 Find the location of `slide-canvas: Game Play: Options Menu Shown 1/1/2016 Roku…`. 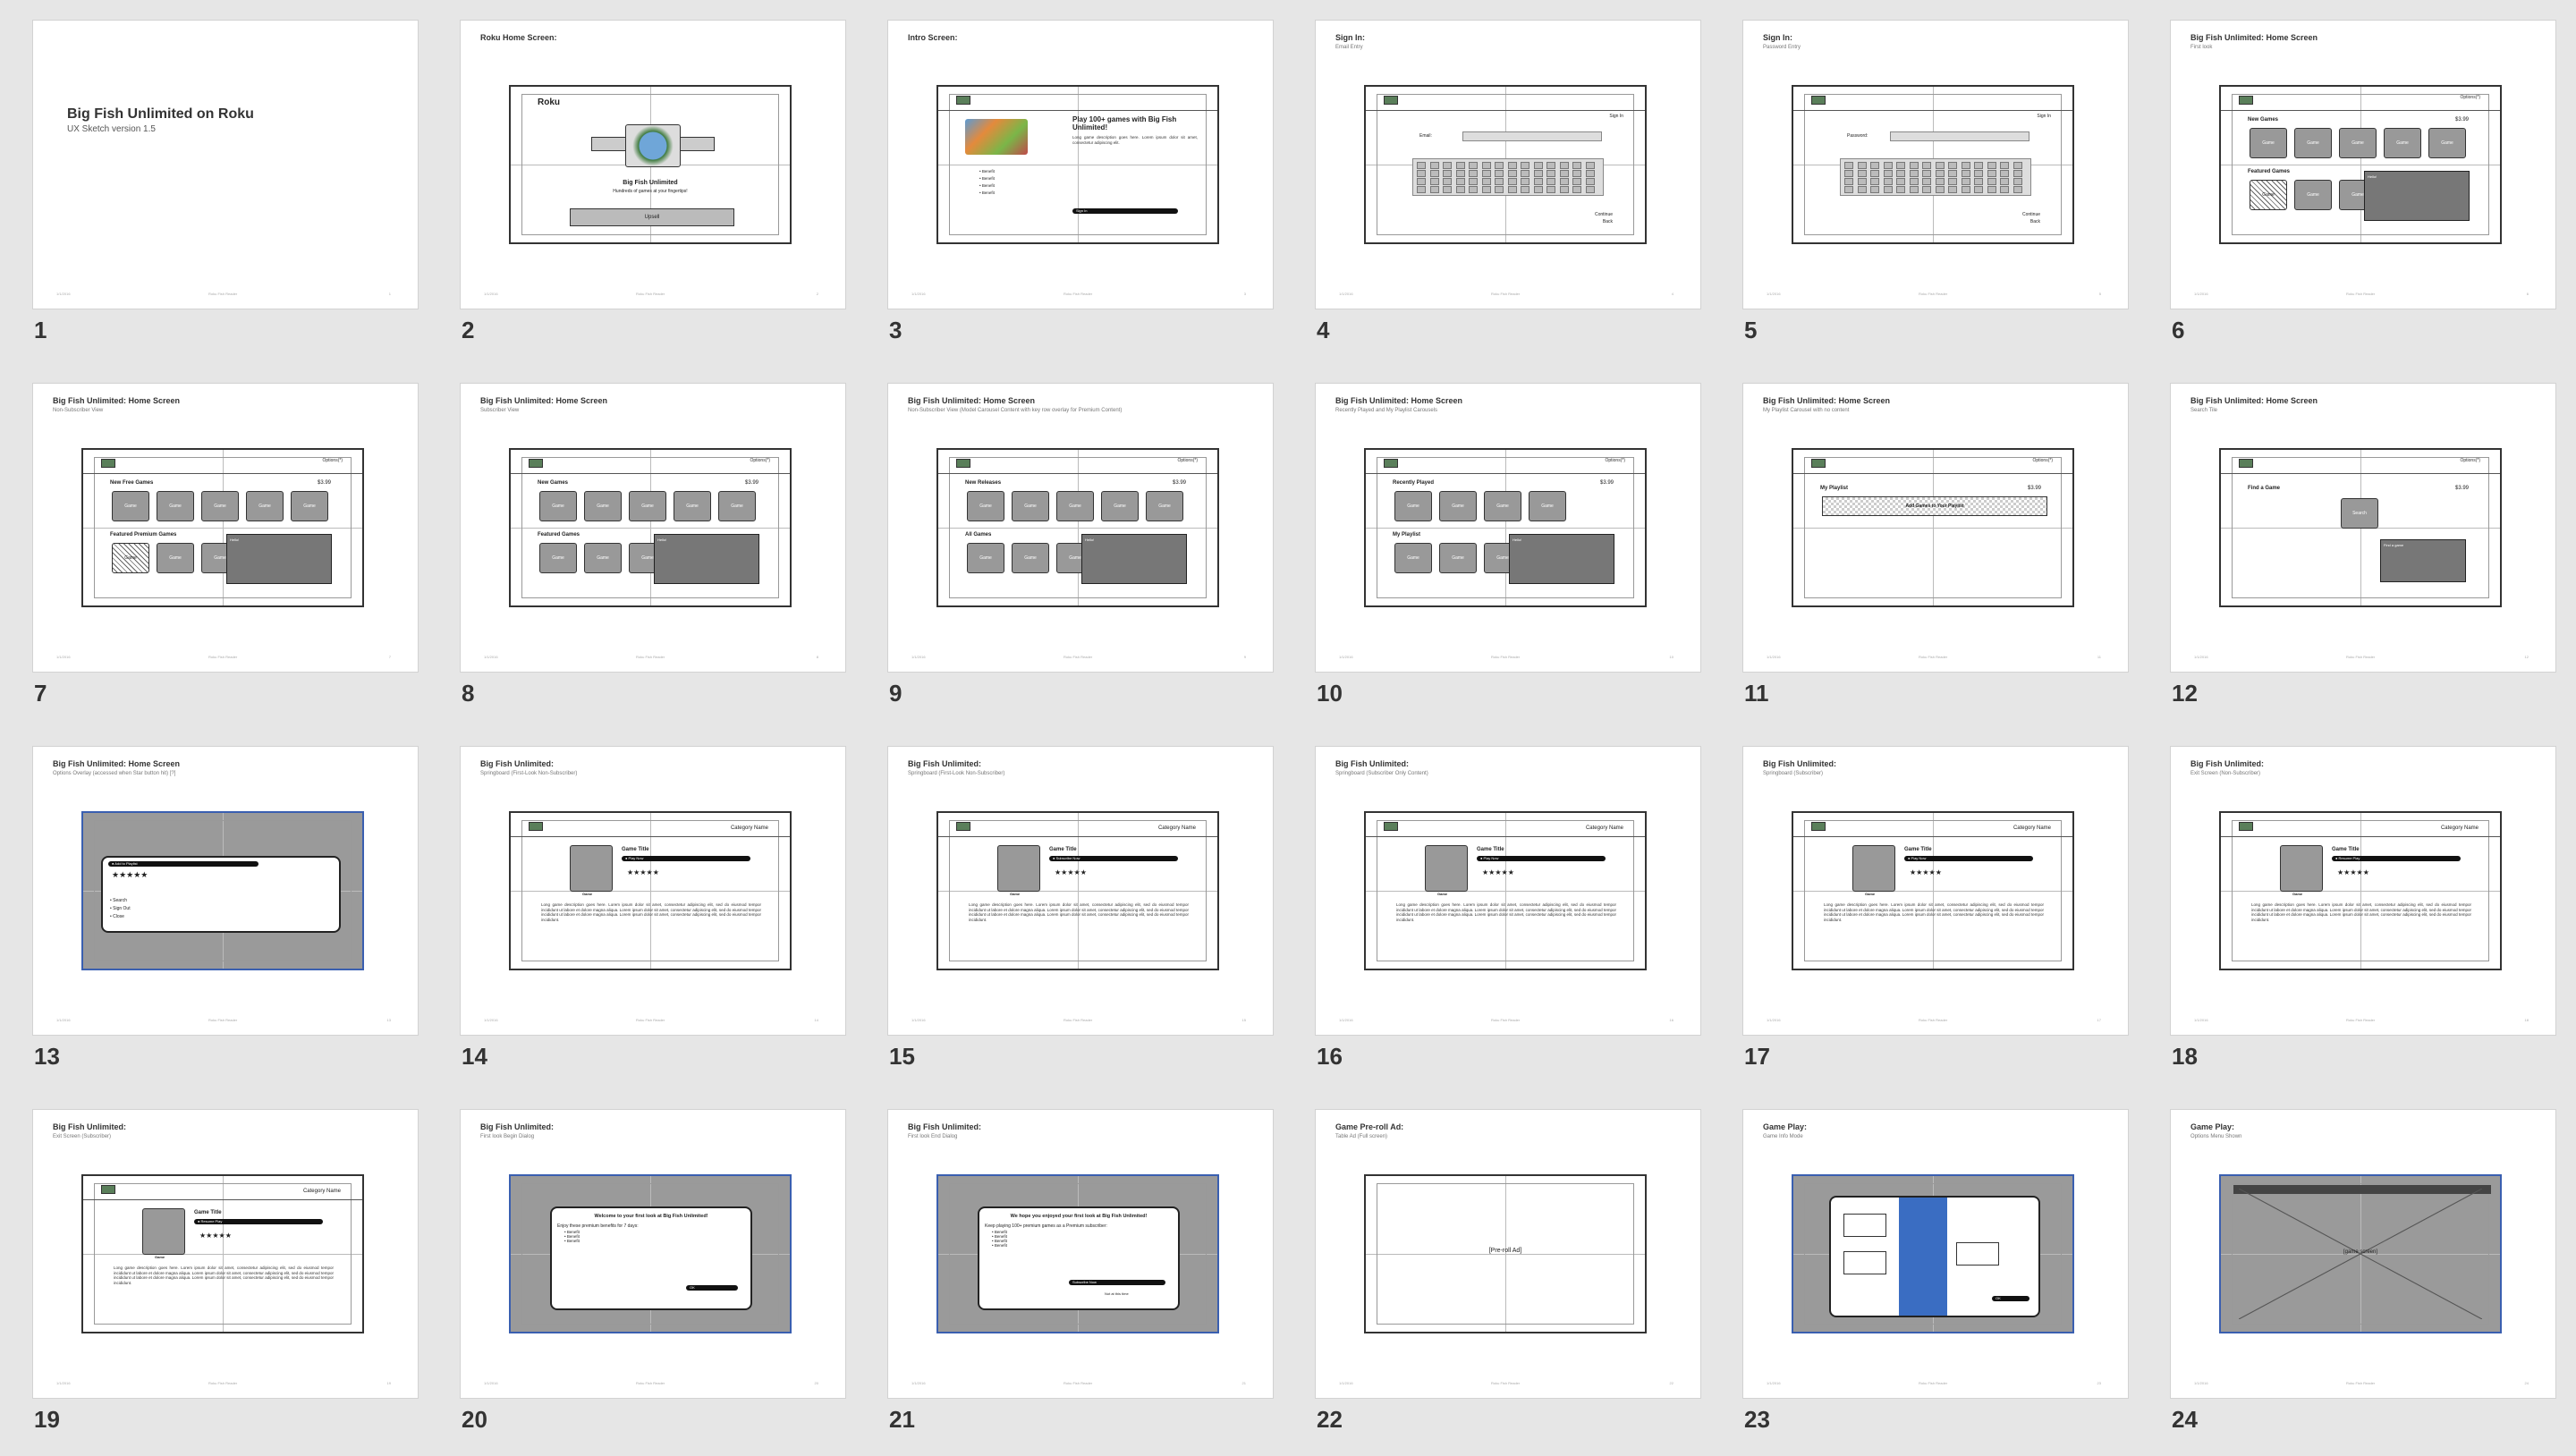

slide-canvas: Game Play: Options Menu Shown 1/1/2016 Roku… is located at coordinates (2363, 1254).